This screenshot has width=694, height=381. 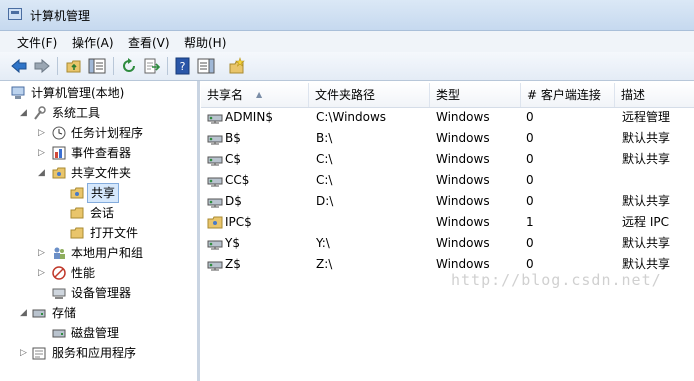 I want to click on tree-item-event-viewer: ▷ 事件查看器, so click(x=97, y=153).